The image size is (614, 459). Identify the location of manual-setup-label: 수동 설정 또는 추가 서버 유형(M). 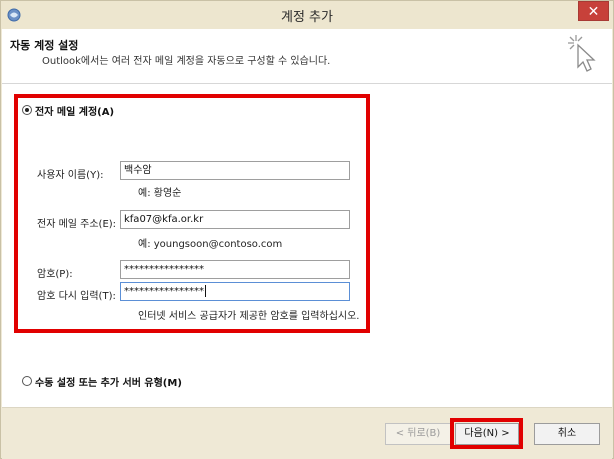
(108, 383).